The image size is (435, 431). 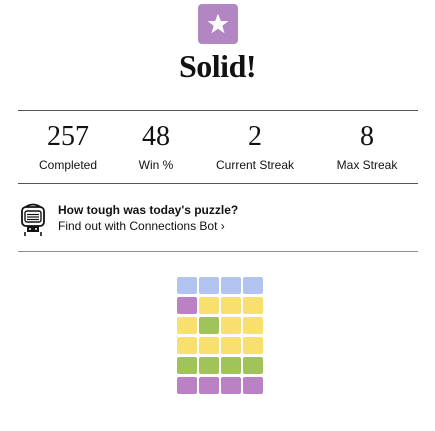 I want to click on stat-current-streak: 2 Current Streak, so click(x=255, y=146).